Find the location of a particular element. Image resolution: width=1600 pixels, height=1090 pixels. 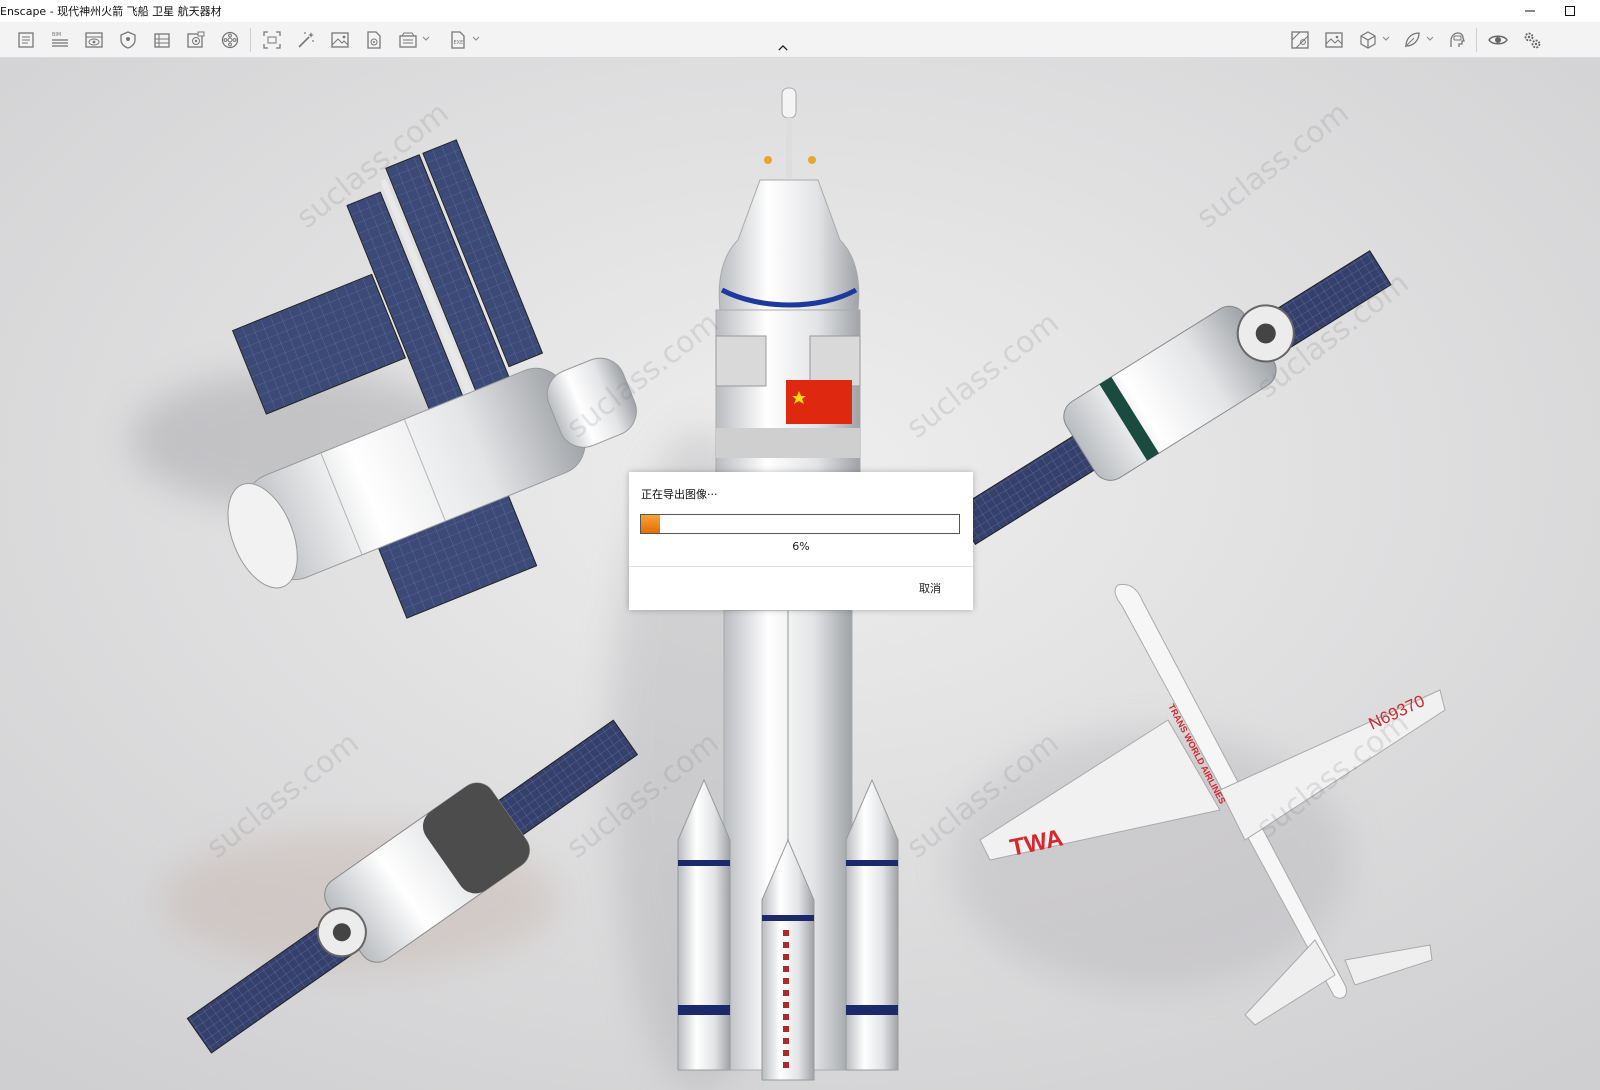

bim-list-icon: BIM is located at coordinates (60, 39).